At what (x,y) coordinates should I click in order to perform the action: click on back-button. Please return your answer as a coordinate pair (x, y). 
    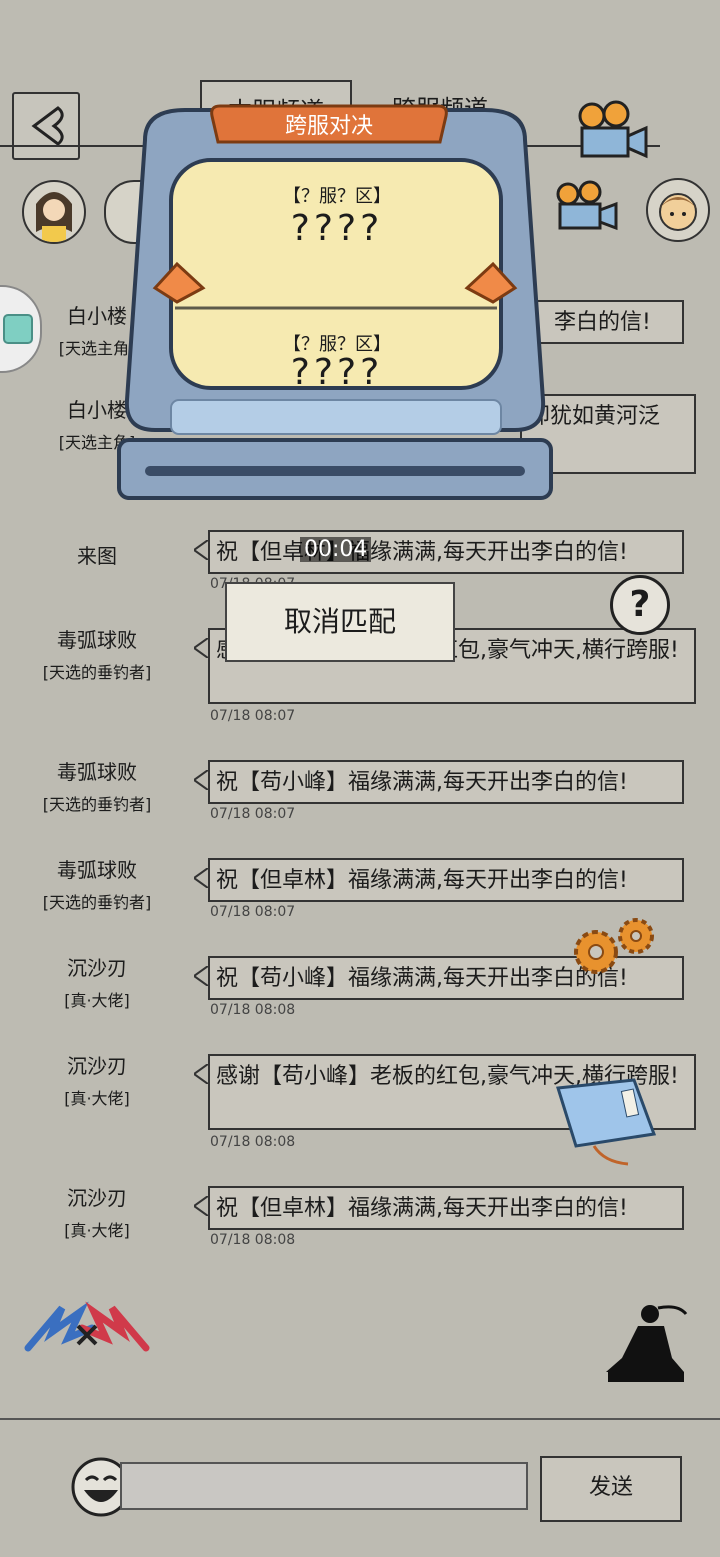
    Looking at the image, I should click on (46, 126).